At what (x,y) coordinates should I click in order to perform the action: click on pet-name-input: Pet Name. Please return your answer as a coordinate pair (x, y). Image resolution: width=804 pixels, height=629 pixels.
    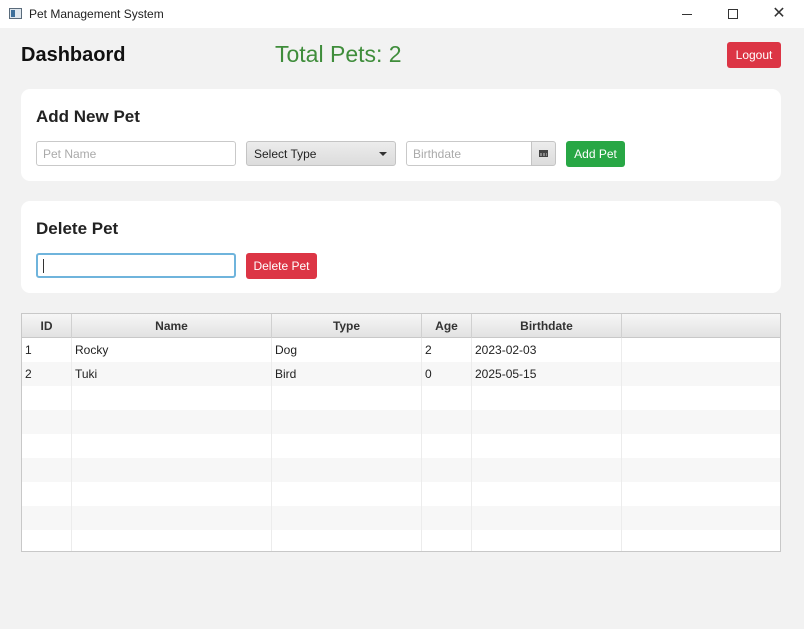
    Looking at the image, I should click on (136, 153).